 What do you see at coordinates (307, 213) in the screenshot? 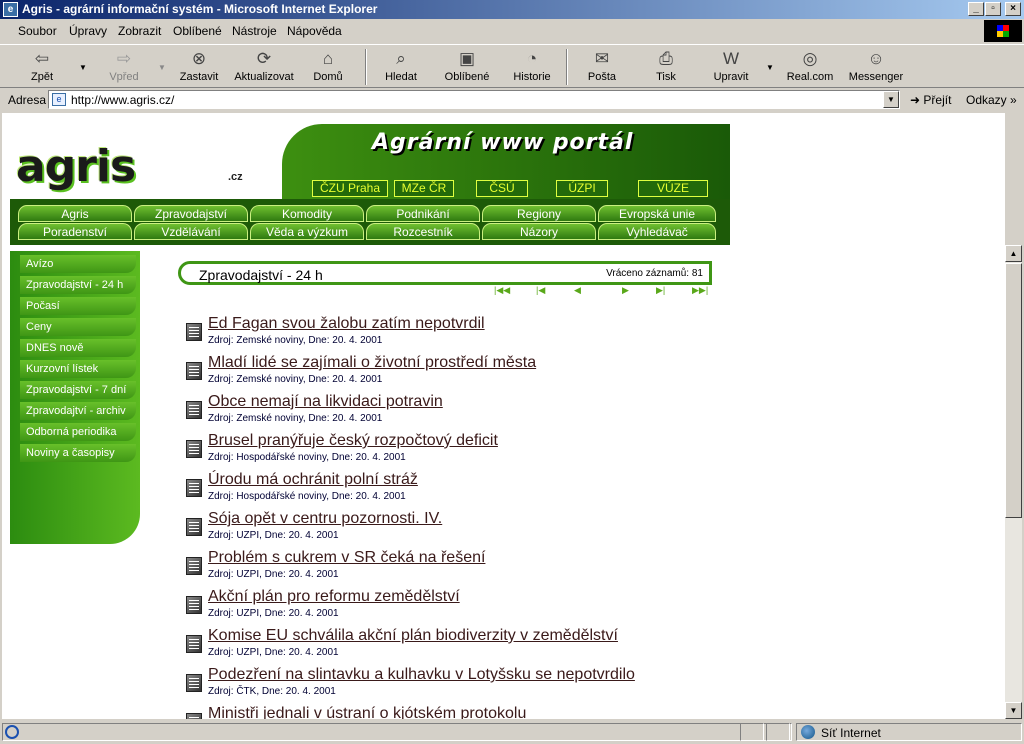
I see `nav-komodity: Komodity` at bounding box center [307, 213].